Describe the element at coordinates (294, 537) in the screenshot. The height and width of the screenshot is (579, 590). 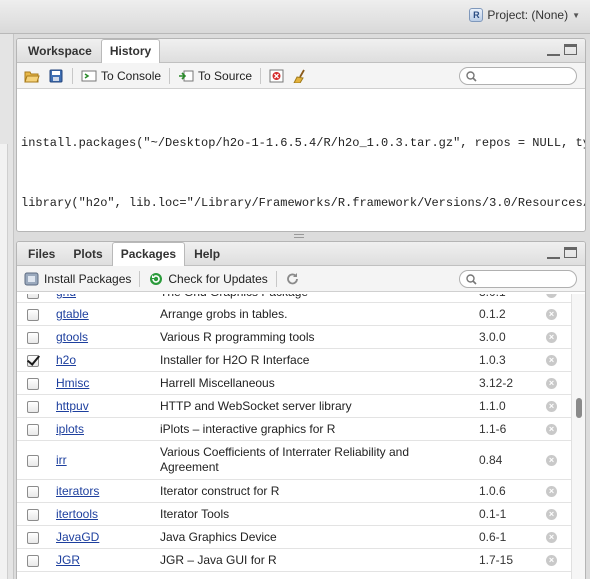
I see `package-row: JavaGD Java Graphics Device 0.6-1 ×` at that location.